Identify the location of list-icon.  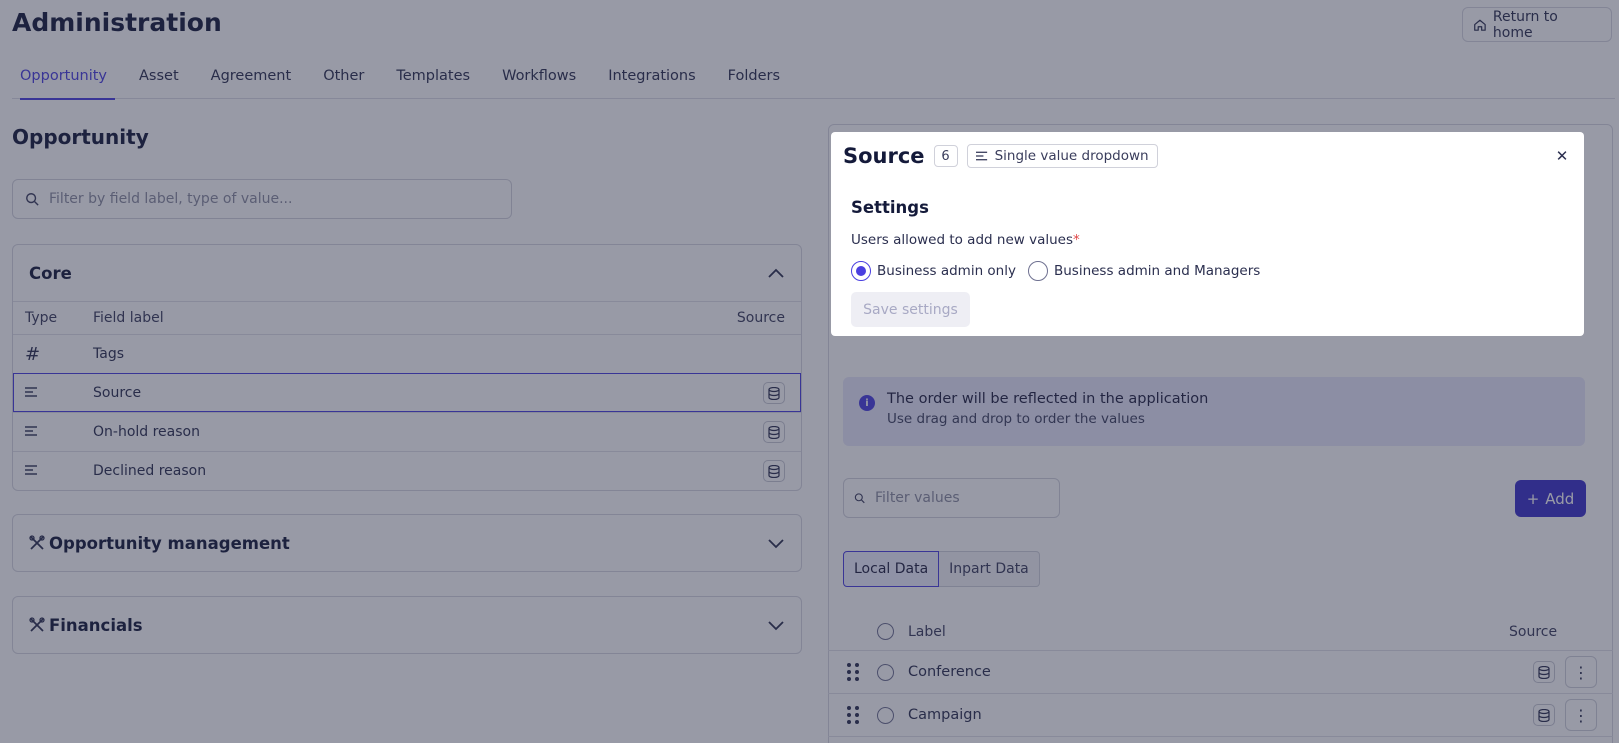
(981, 156).